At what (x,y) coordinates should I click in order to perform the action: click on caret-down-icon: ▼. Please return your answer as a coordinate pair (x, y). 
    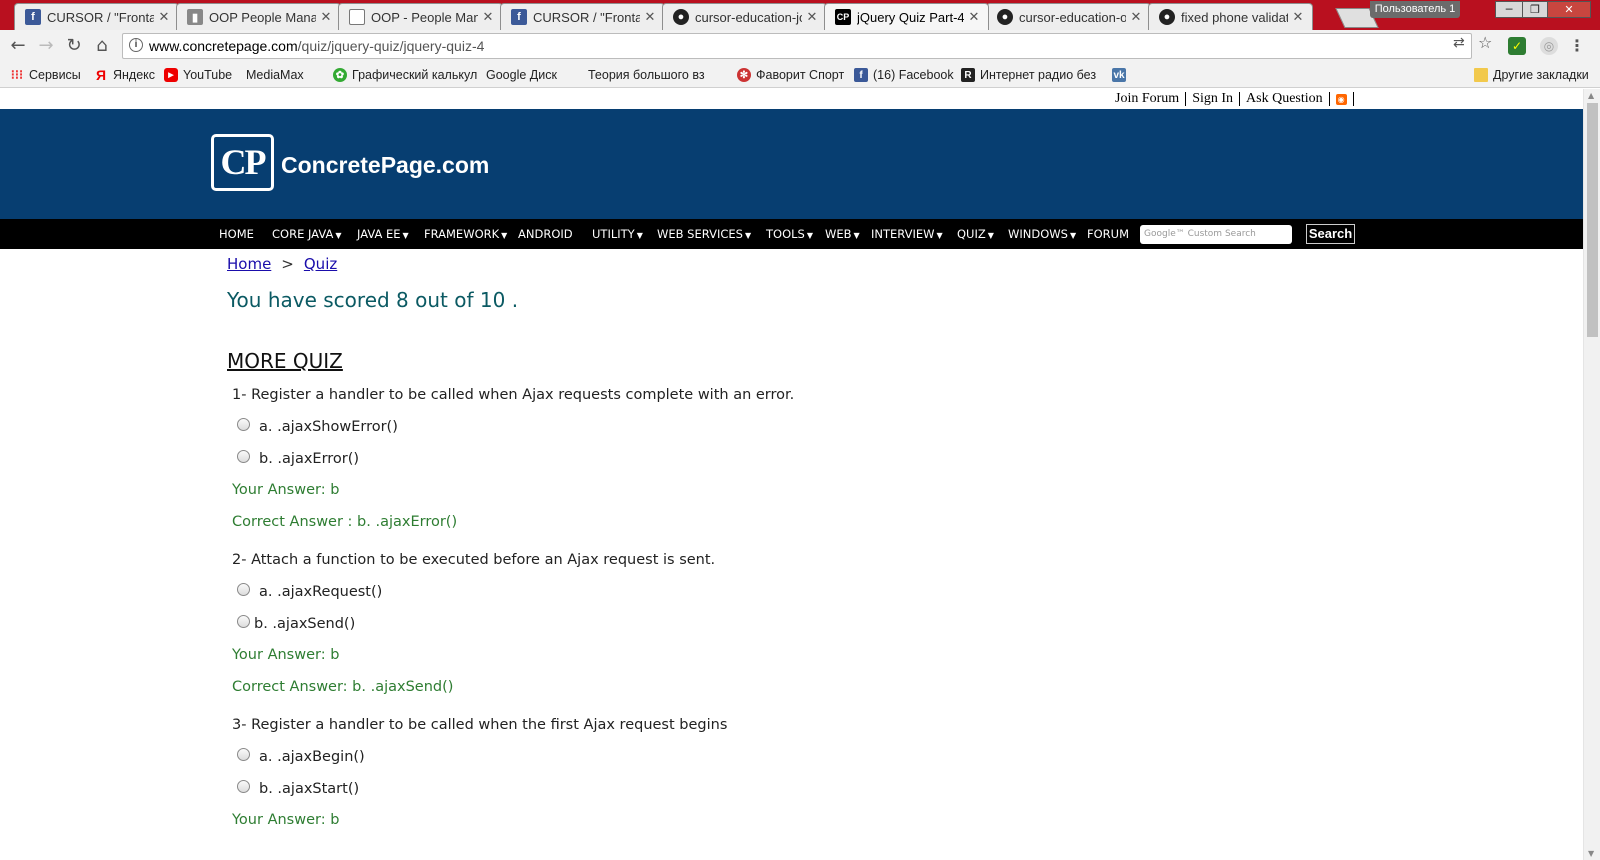
    Looking at the image, I should click on (939, 235).